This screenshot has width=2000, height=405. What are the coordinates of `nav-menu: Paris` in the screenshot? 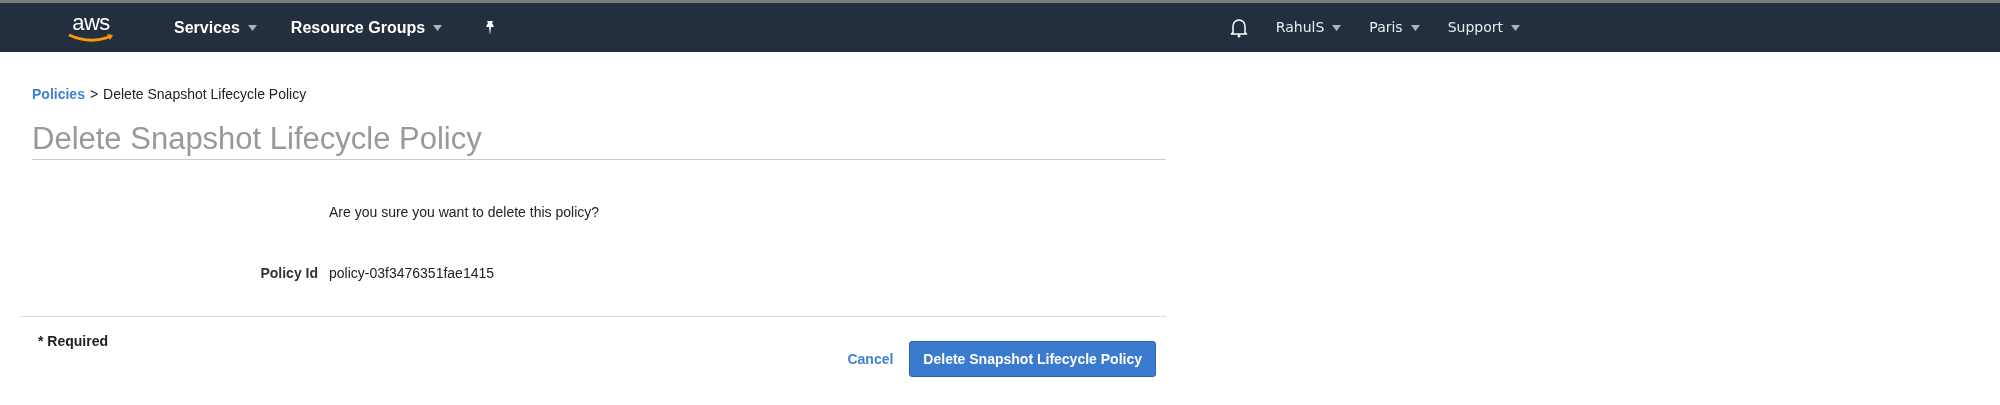 It's located at (1394, 27).